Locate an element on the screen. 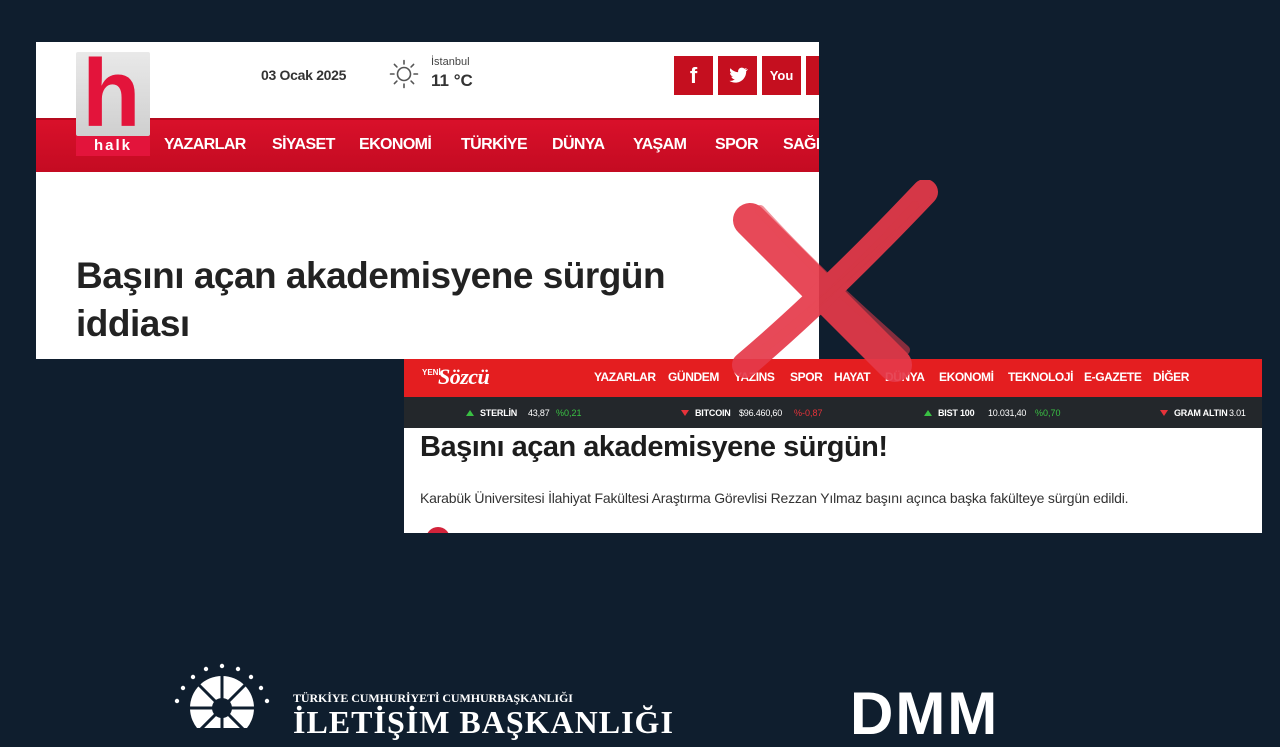 The image size is (1280, 747). halk-header: 03 Ocak 2025 İstanbul 11 °C f You i is located at coordinates (427, 80).